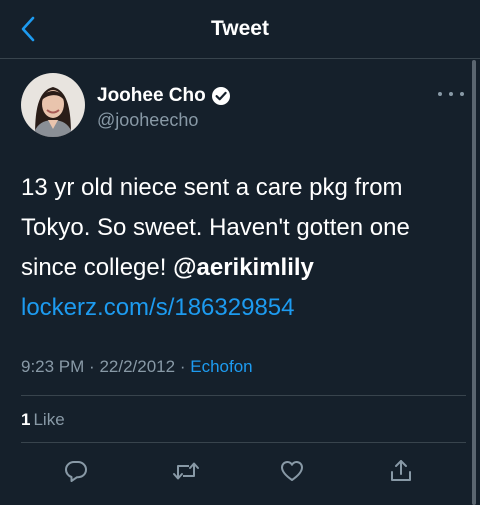 The image size is (480, 505). I want to click on mention-link: @aerikimlily, so click(243, 267).